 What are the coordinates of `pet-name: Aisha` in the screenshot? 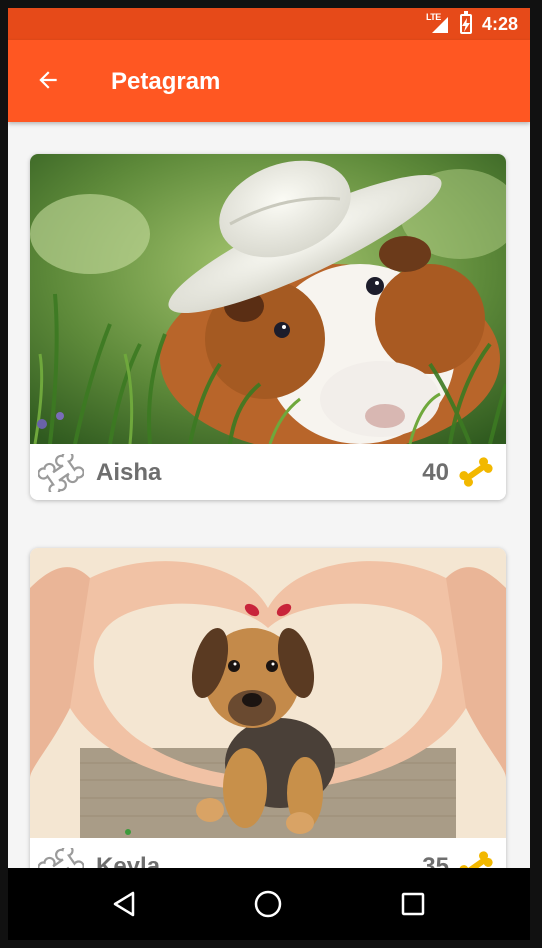 It's located at (129, 472).